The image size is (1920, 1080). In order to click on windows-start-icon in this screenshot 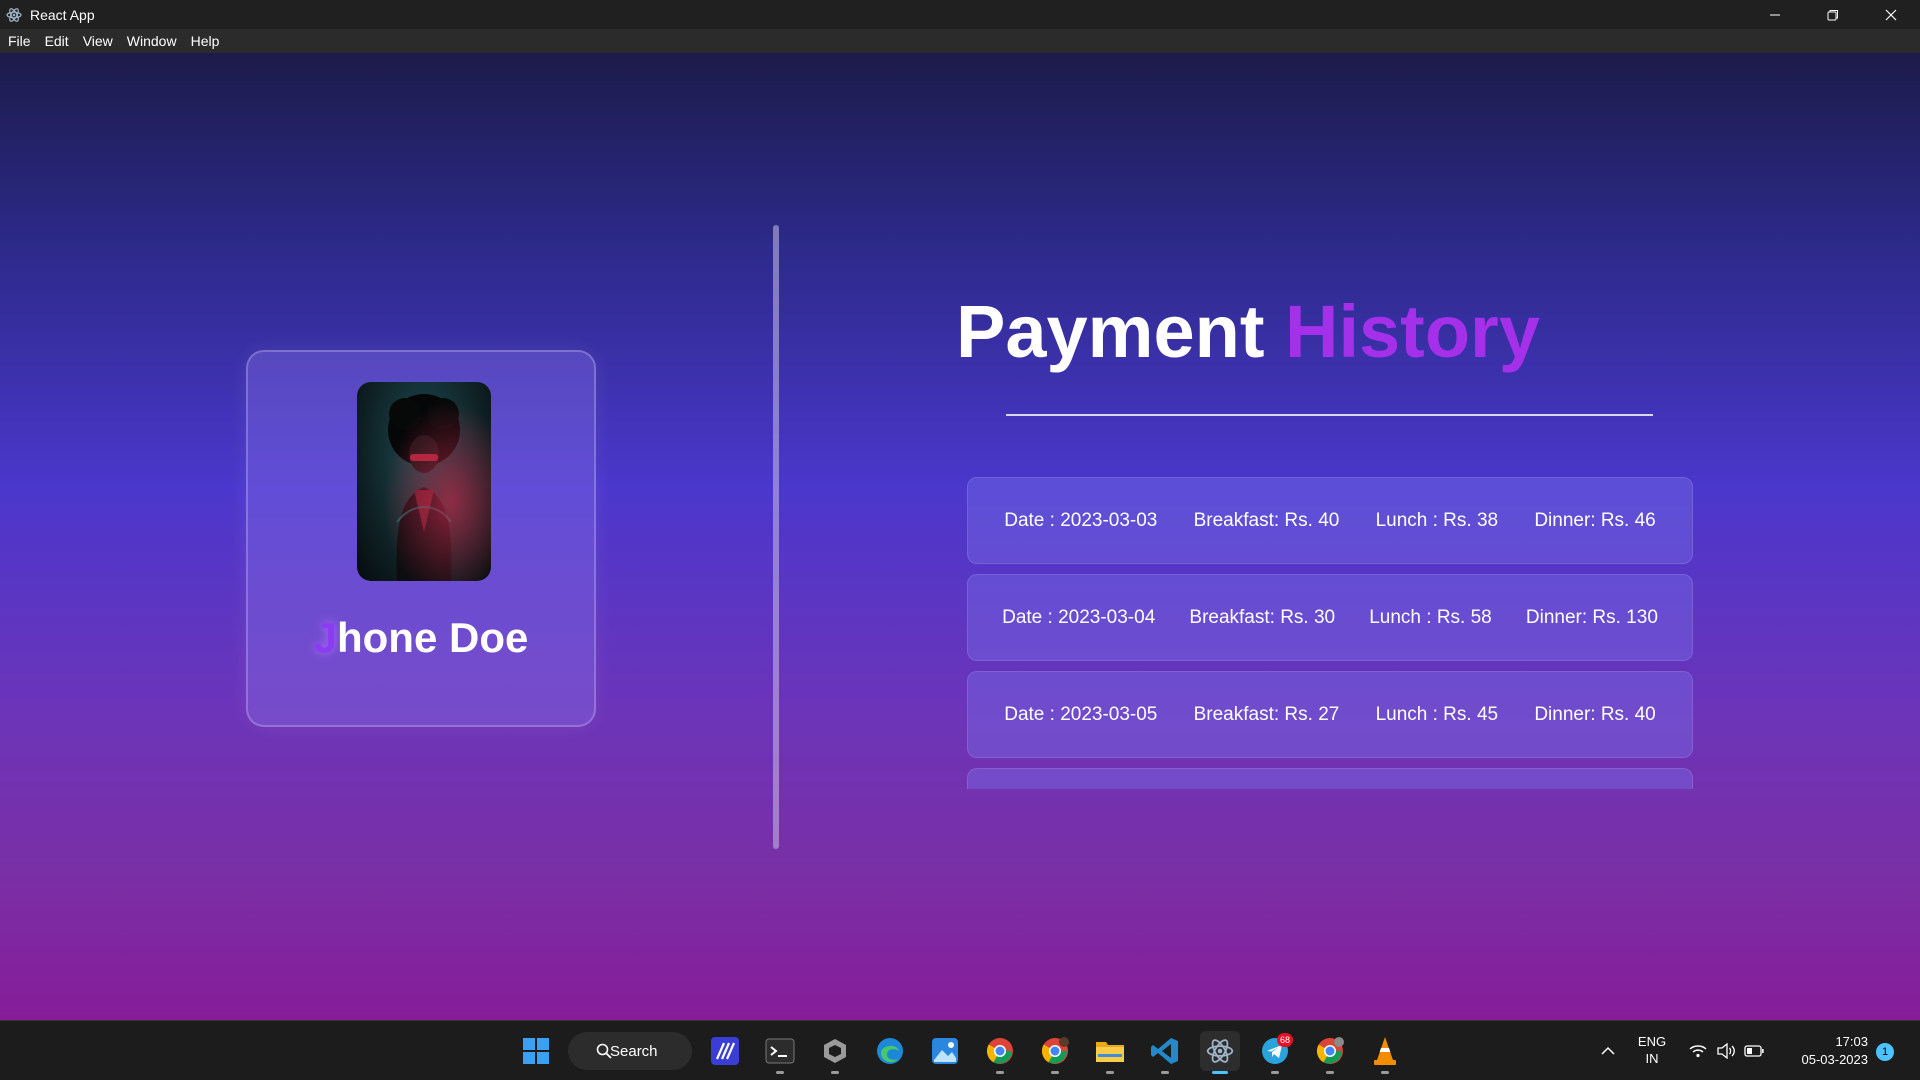, I will do `click(536, 1051)`.